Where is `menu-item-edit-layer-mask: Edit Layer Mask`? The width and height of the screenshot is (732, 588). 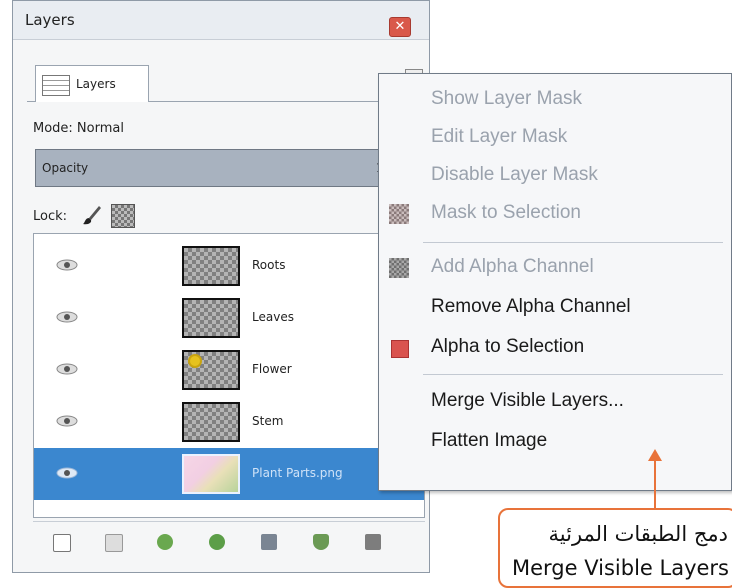 menu-item-edit-layer-mask: Edit Layer Mask is located at coordinates (555, 138).